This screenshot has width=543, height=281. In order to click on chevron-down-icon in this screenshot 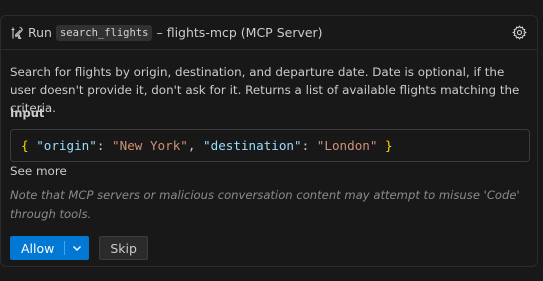, I will do `click(77, 248)`.